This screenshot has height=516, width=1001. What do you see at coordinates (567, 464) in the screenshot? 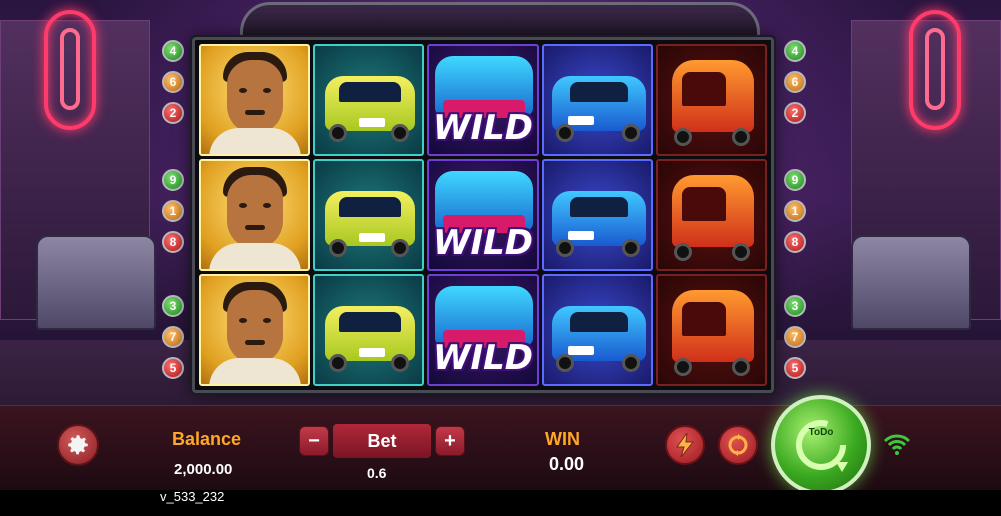
I see `win-value: 0.00` at bounding box center [567, 464].